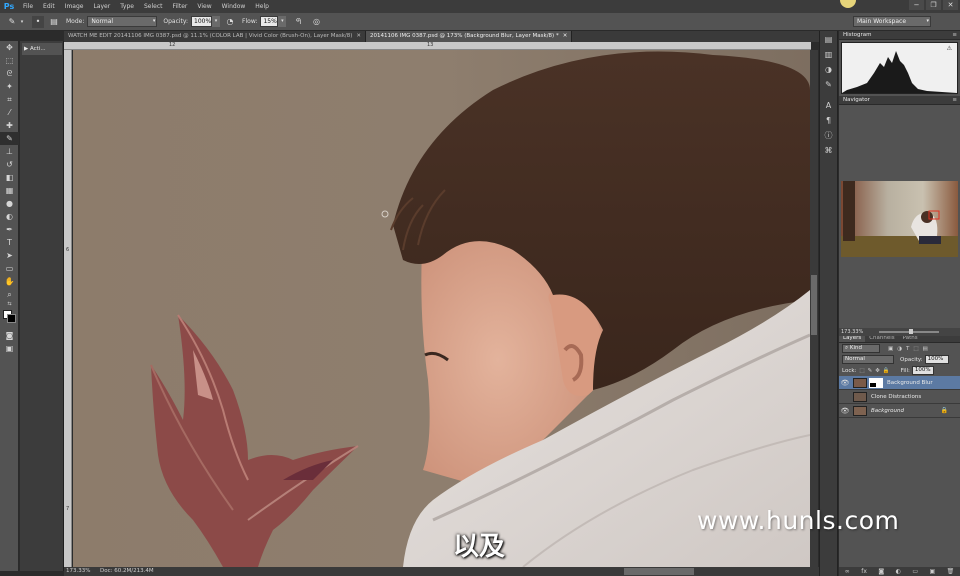  Describe the element at coordinates (933, 571) in the screenshot. I see `new-layer-icon: ▣` at that location.